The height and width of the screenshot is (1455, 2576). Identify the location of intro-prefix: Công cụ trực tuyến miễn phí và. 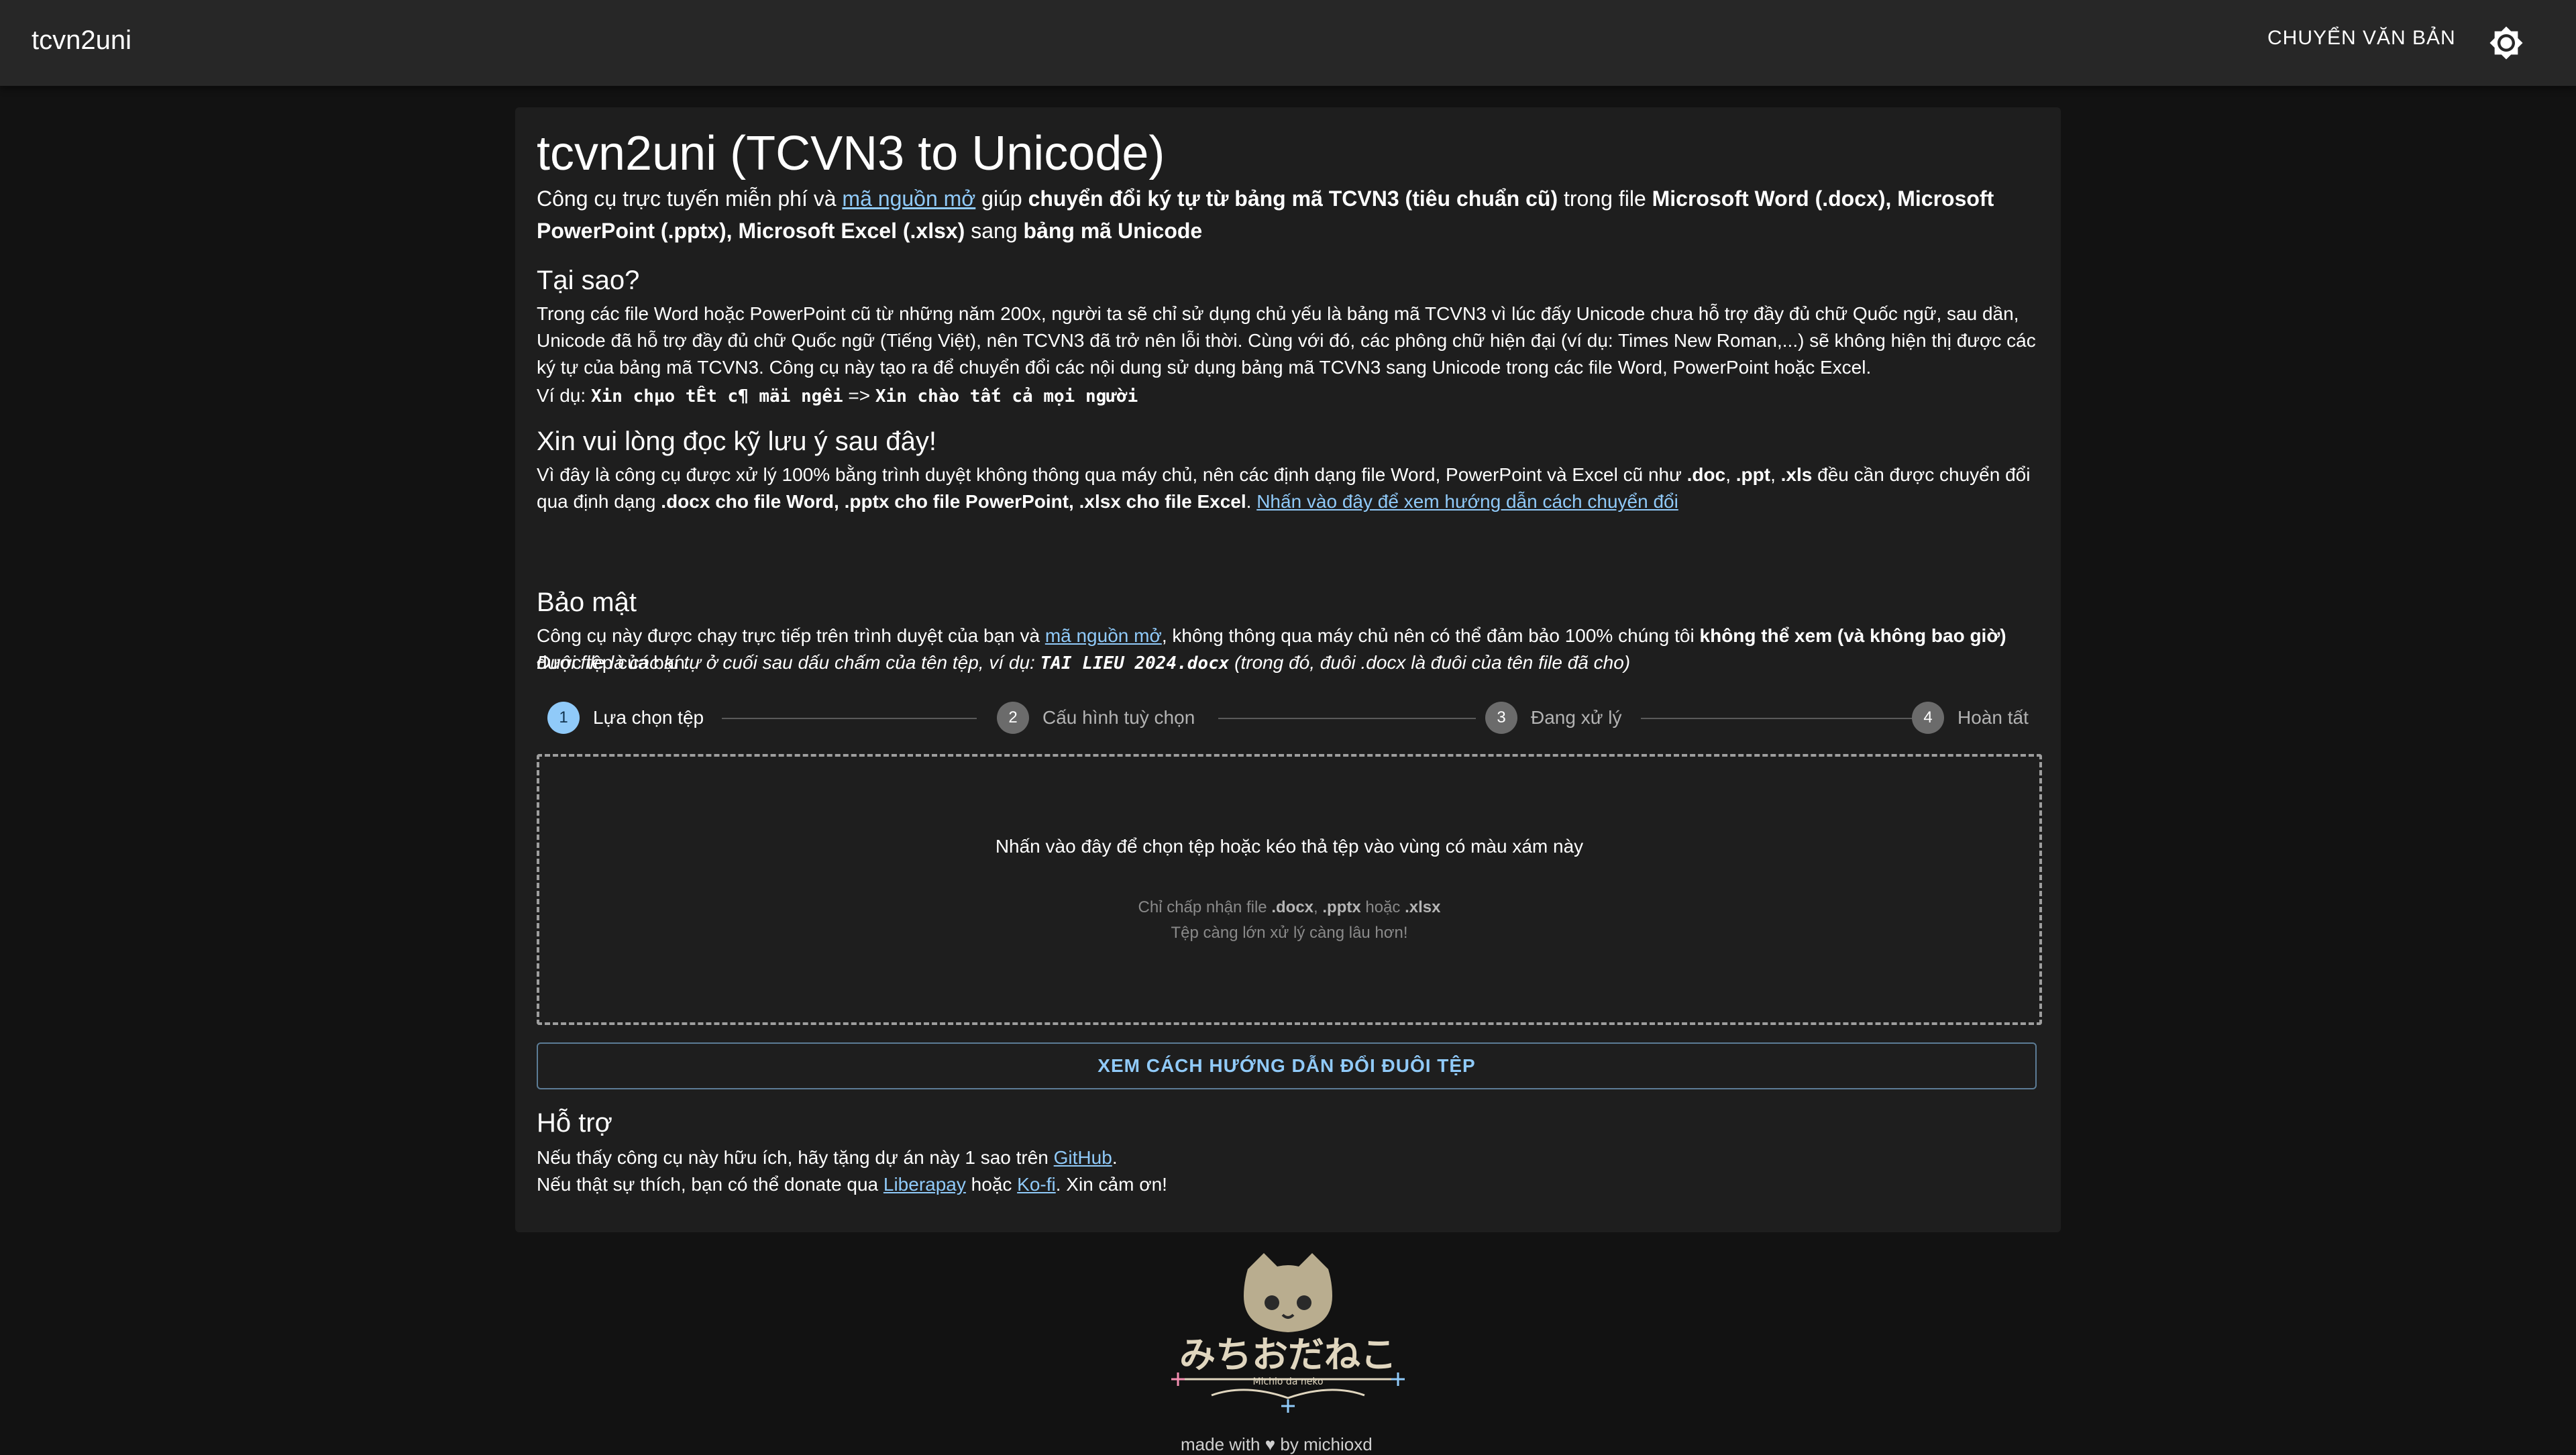
(687, 198).